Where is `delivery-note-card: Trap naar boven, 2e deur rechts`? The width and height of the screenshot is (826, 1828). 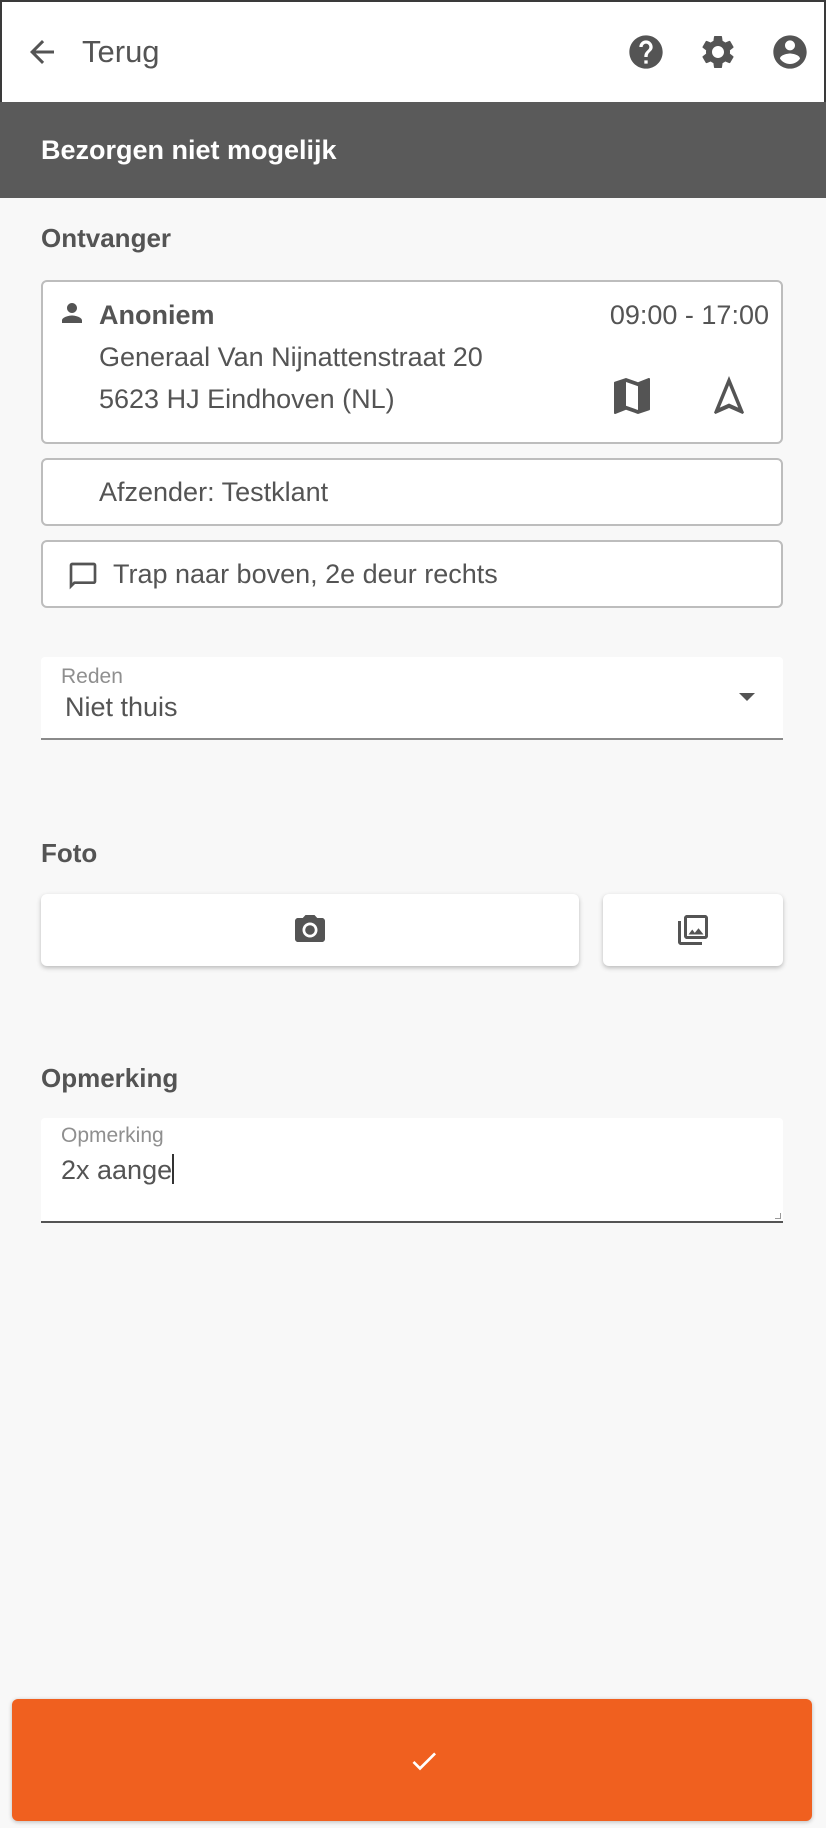
delivery-note-card: Trap naar boven, 2e deur rechts is located at coordinates (412, 574).